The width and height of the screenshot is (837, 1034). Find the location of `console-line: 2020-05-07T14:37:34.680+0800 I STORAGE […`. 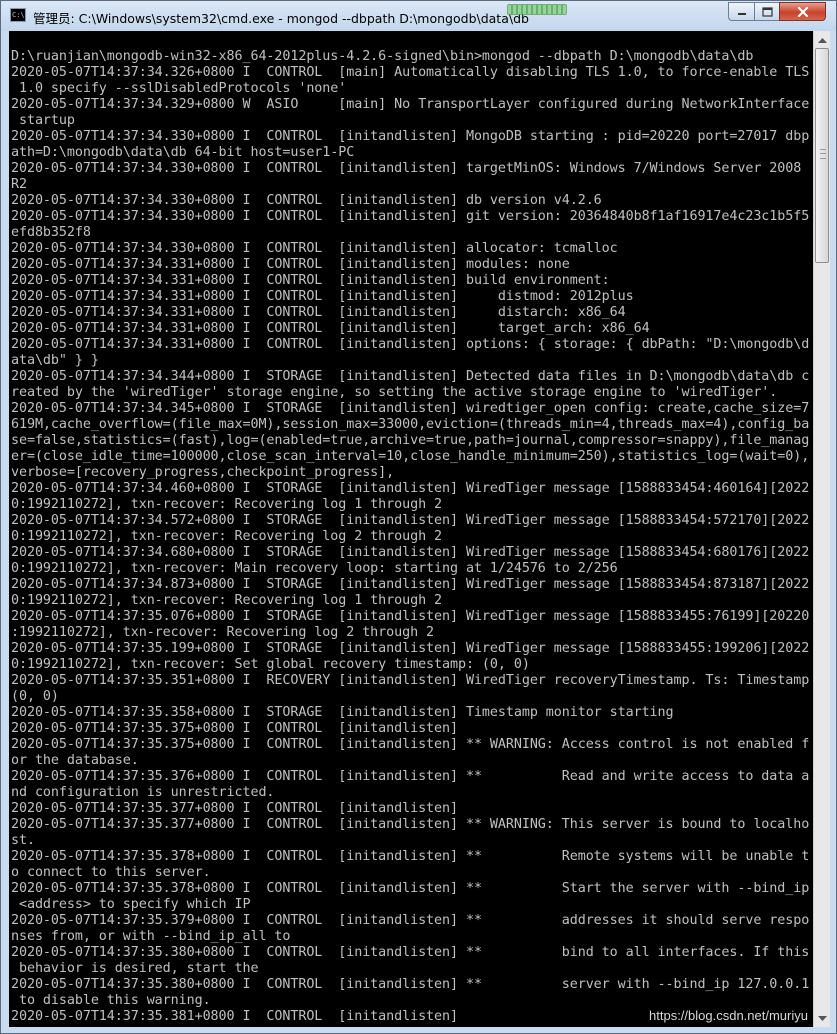

console-line: 2020-05-07T14:37:34.680+0800 I STORAGE [… is located at coordinates (410, 552).